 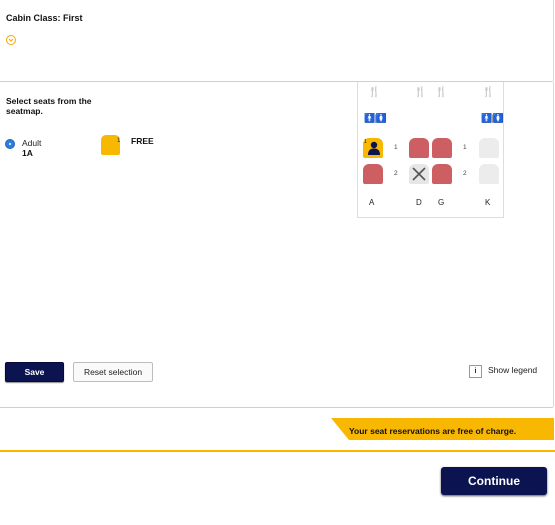 I want to click on seat-2D, so click(x=419, y=174).